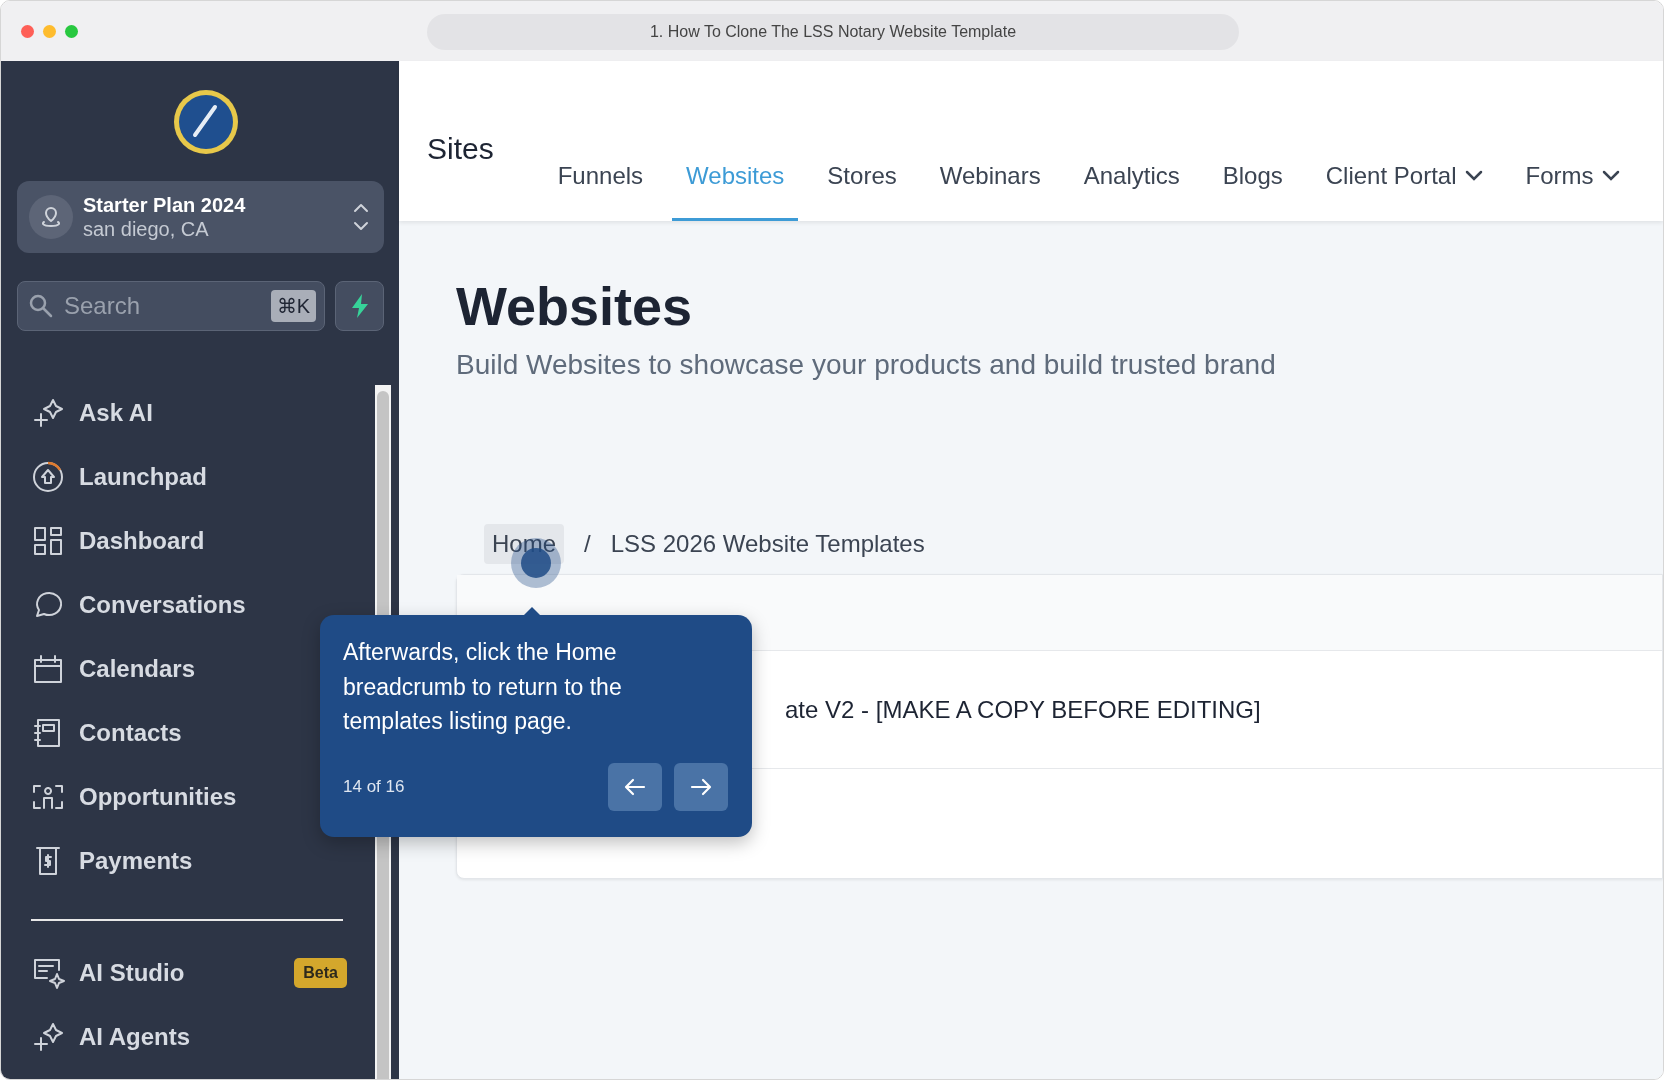  I want to click on window-title: 1. How To Clone The LSS Notary Website Template, so click(833, 32).